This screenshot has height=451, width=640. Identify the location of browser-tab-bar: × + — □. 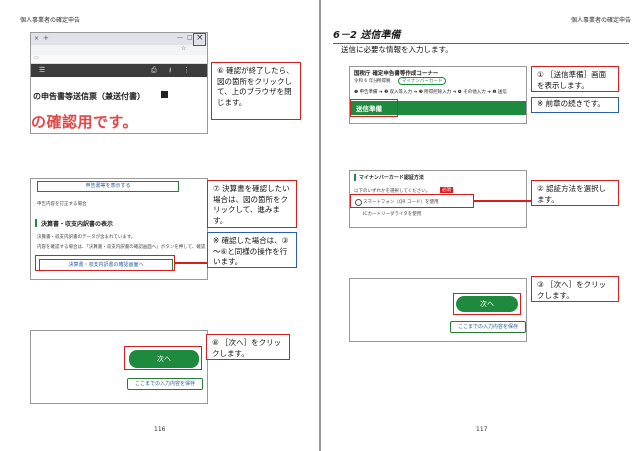
(119, 39).